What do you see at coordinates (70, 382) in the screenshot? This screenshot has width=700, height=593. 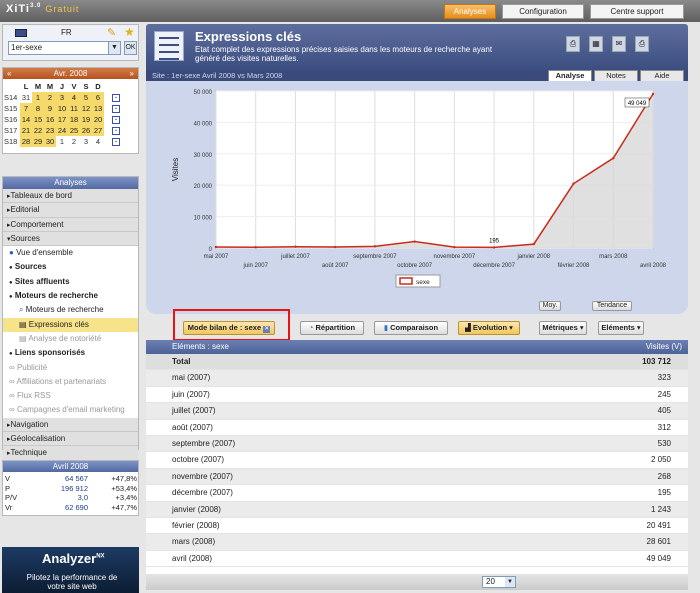 I see `sidebar-item: ∞ Affiliations et partenariats` at bounding box center [70, 382].